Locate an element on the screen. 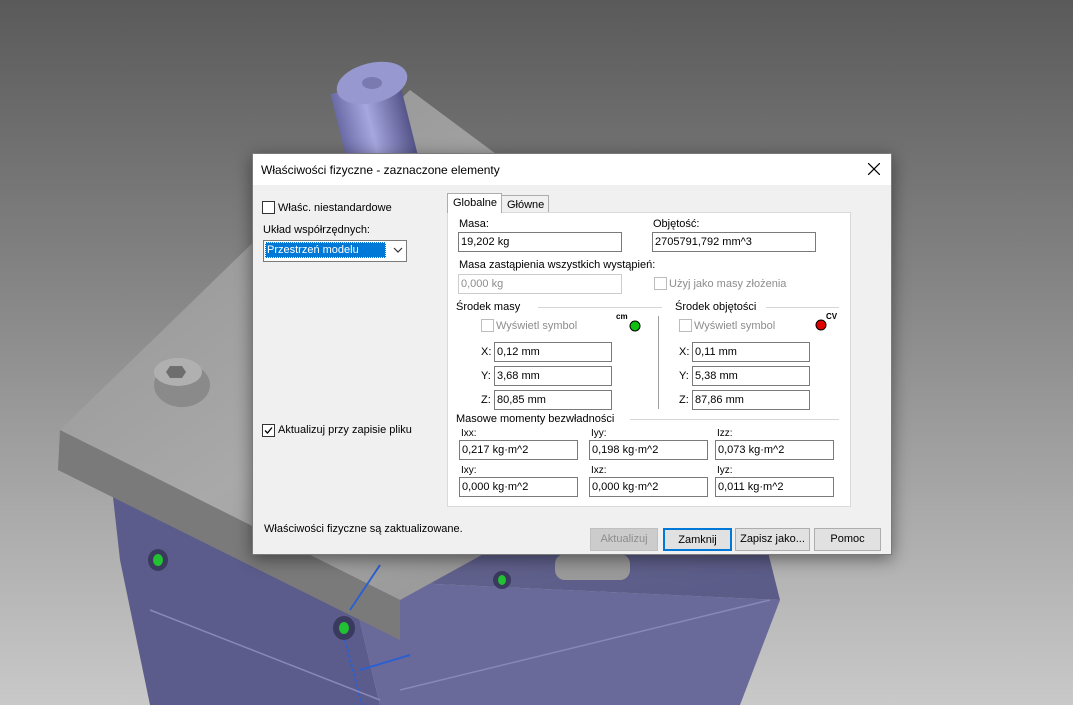 This screenshot has height=705, width=1073. com-show-symbol-label: Wyświetl symbol is located at coordinates (537, 326).